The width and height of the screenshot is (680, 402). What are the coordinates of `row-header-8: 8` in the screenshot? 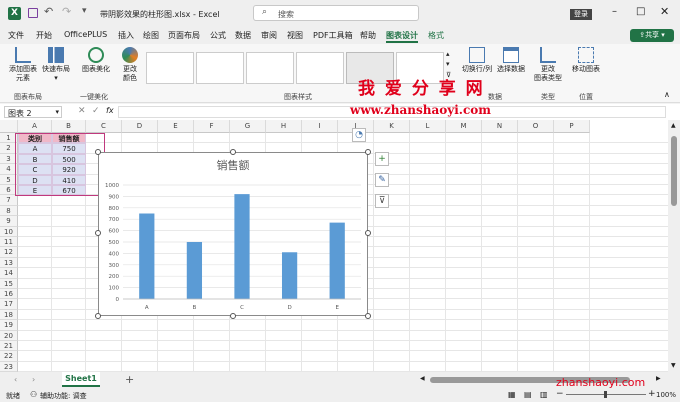 It's located at (9, 211).